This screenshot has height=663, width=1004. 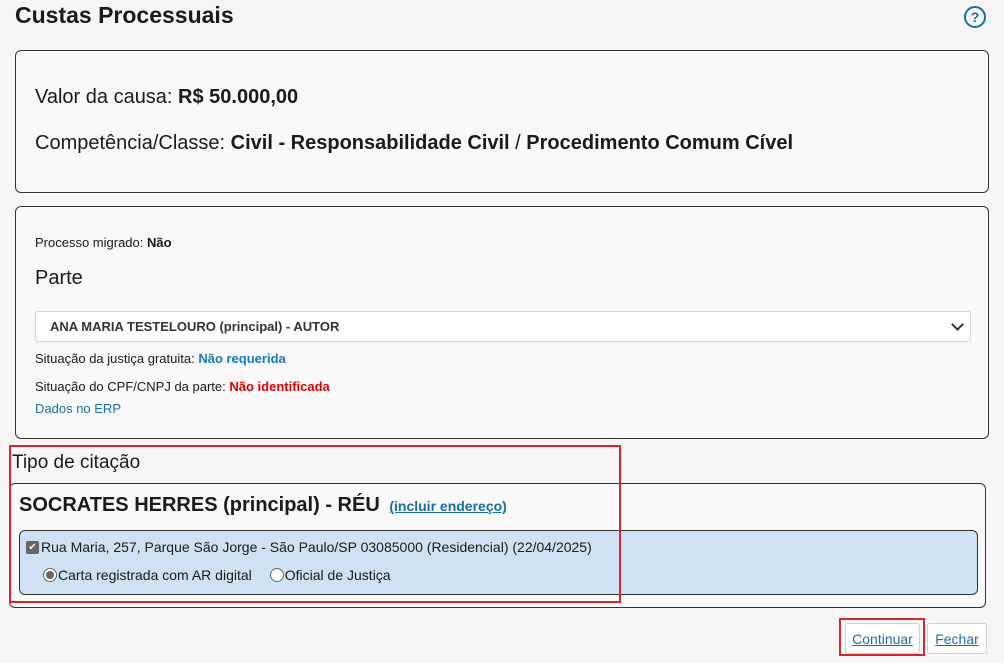 I want to click on valor-value: R$ 50.000,00, so click(x=238, y=97).